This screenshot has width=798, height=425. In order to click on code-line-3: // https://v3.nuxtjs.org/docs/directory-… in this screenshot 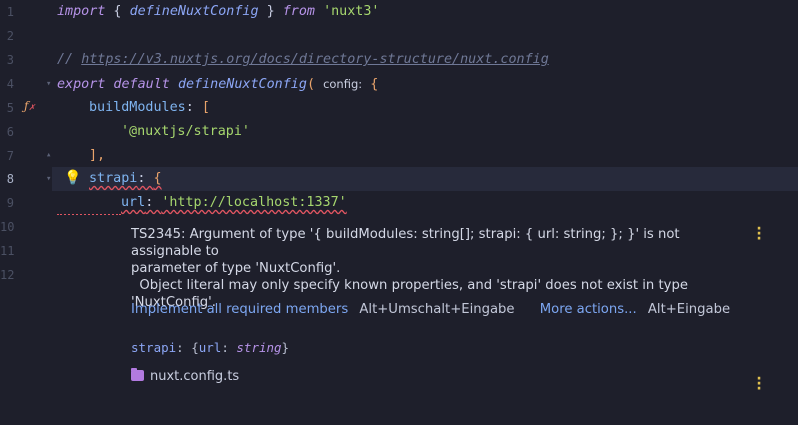, I will do `click(303, 59)`.